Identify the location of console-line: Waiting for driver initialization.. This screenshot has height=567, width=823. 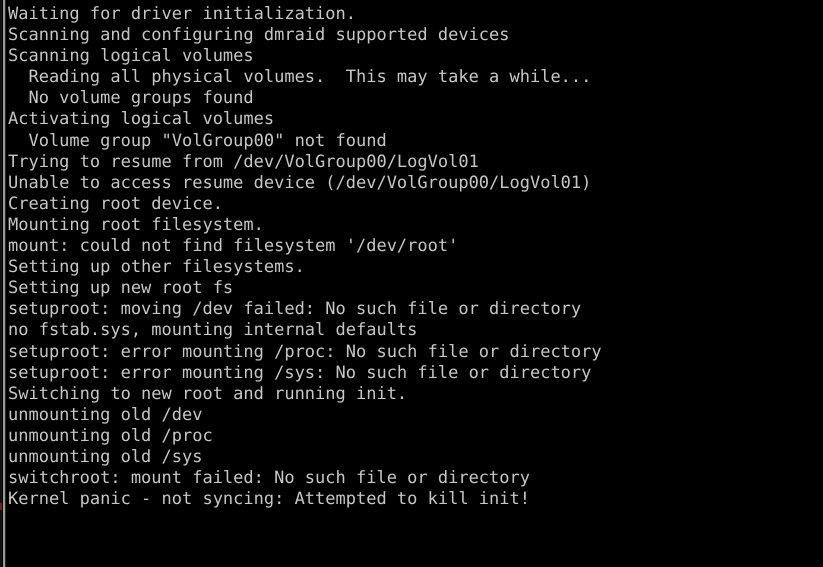
(182, 14).